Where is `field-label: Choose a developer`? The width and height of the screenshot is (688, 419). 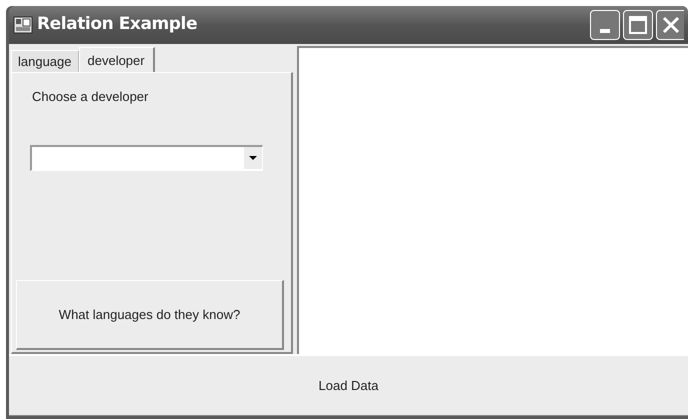 field-label: Choose a developer is located at coordinates (91, 97).